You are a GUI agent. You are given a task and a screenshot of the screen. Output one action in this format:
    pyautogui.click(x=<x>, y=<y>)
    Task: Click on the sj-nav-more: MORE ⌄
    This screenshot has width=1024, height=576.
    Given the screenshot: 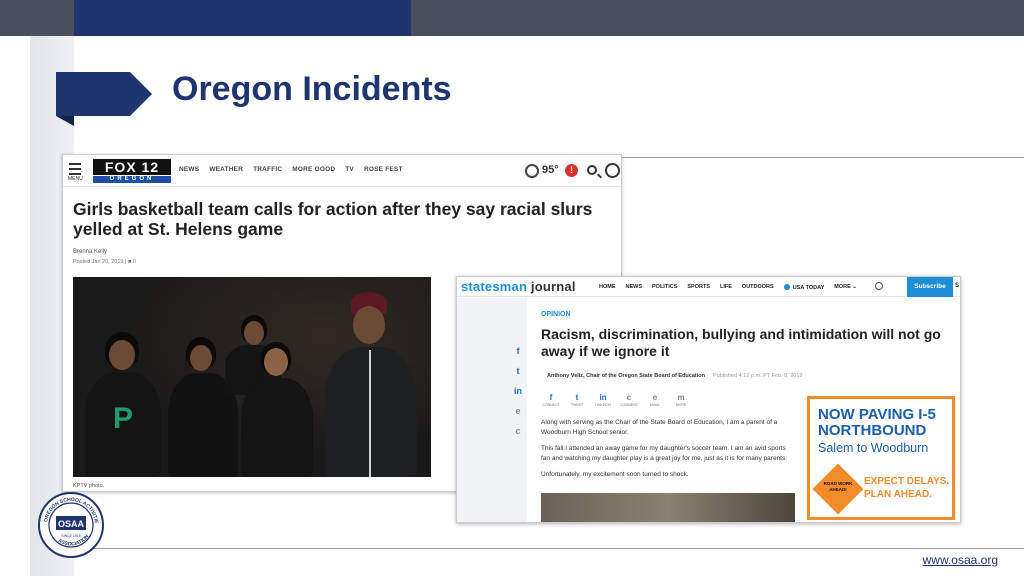 What is the action you would take?
    pyautogui.click(x=845, y=287)
    